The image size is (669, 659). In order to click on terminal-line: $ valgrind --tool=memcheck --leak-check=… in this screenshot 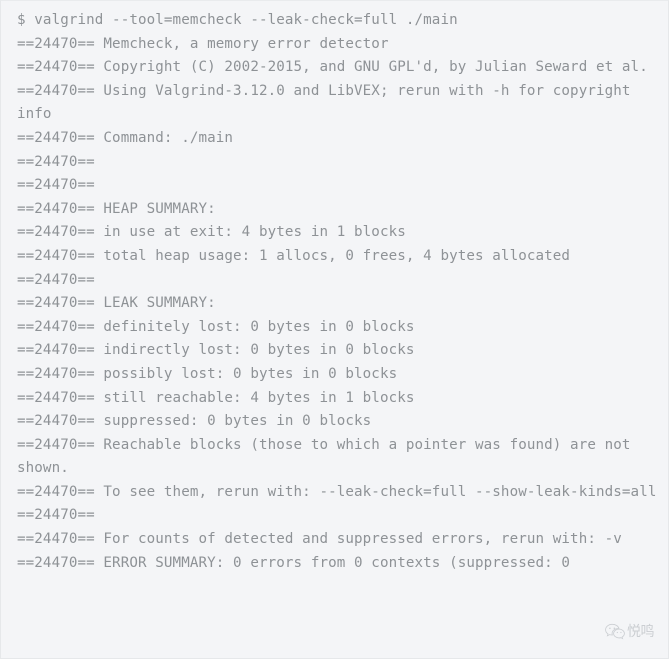, I will do `click(237, 20)`.